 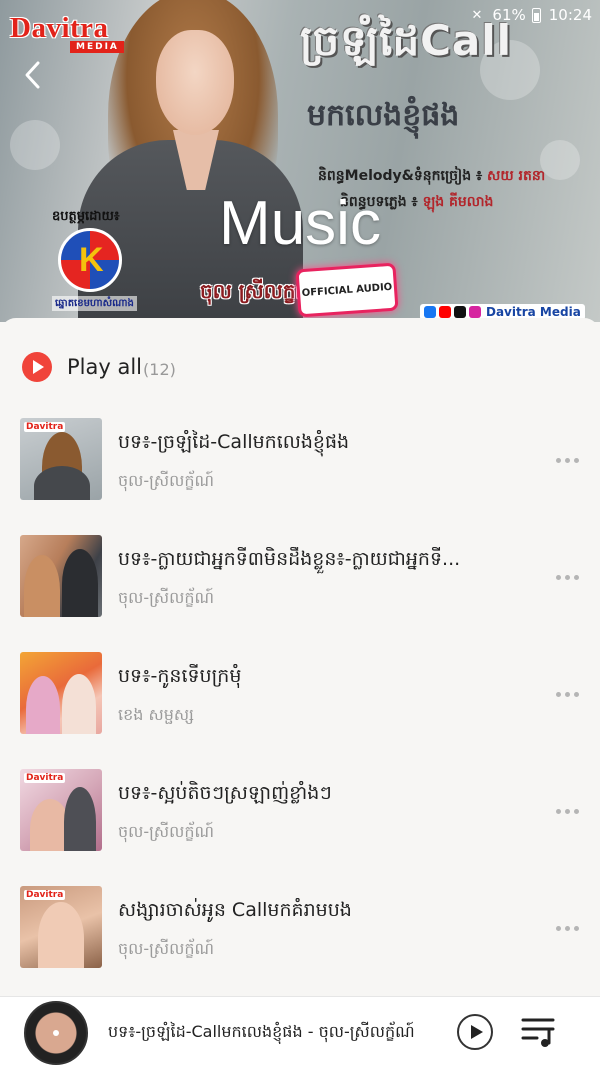 I want to click on play-circle-icon, so click(x=37, y=367).